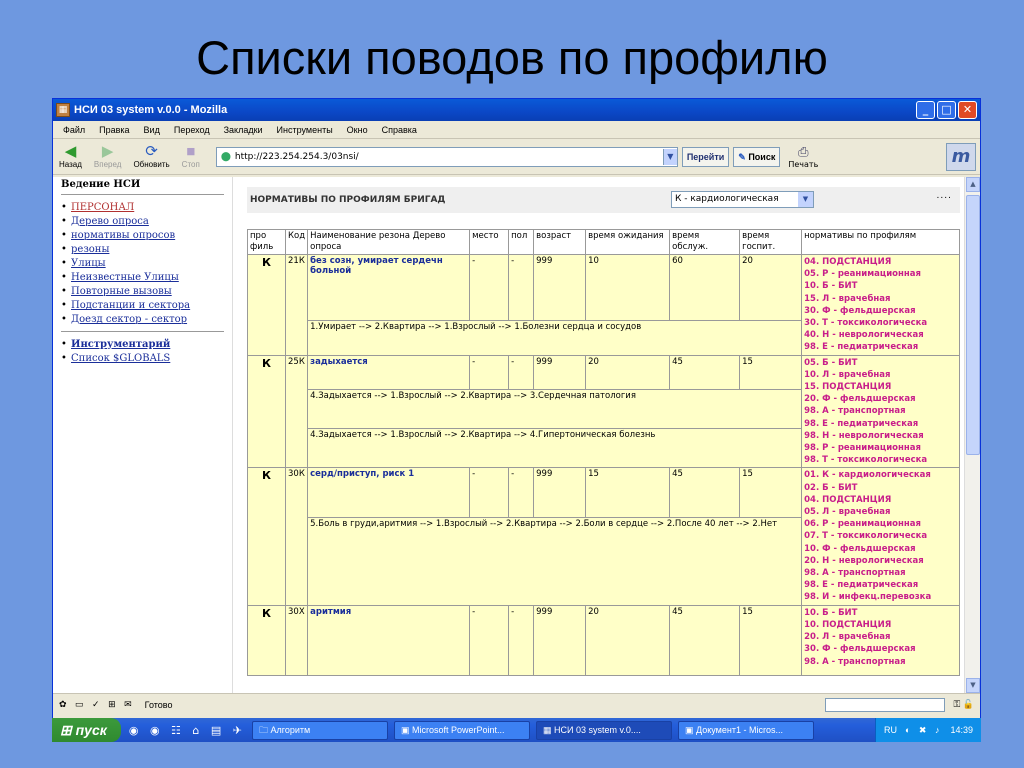  What do you see at coordinates (861, 347) in the screenshot?
I see `norm-item: 98. Е - педиатрическая` at bounding box center [861, 347].